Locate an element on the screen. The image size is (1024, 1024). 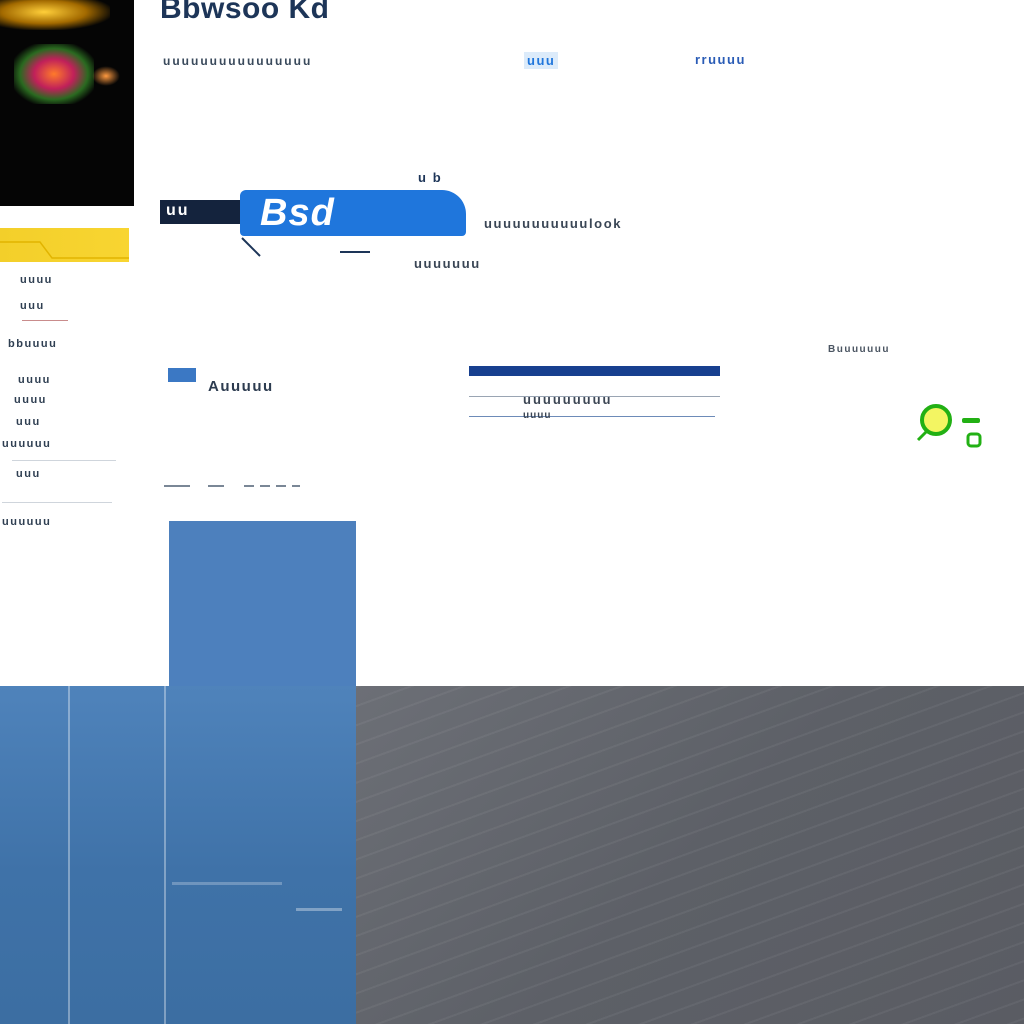
status-icon is located at coordinates (951, 426).